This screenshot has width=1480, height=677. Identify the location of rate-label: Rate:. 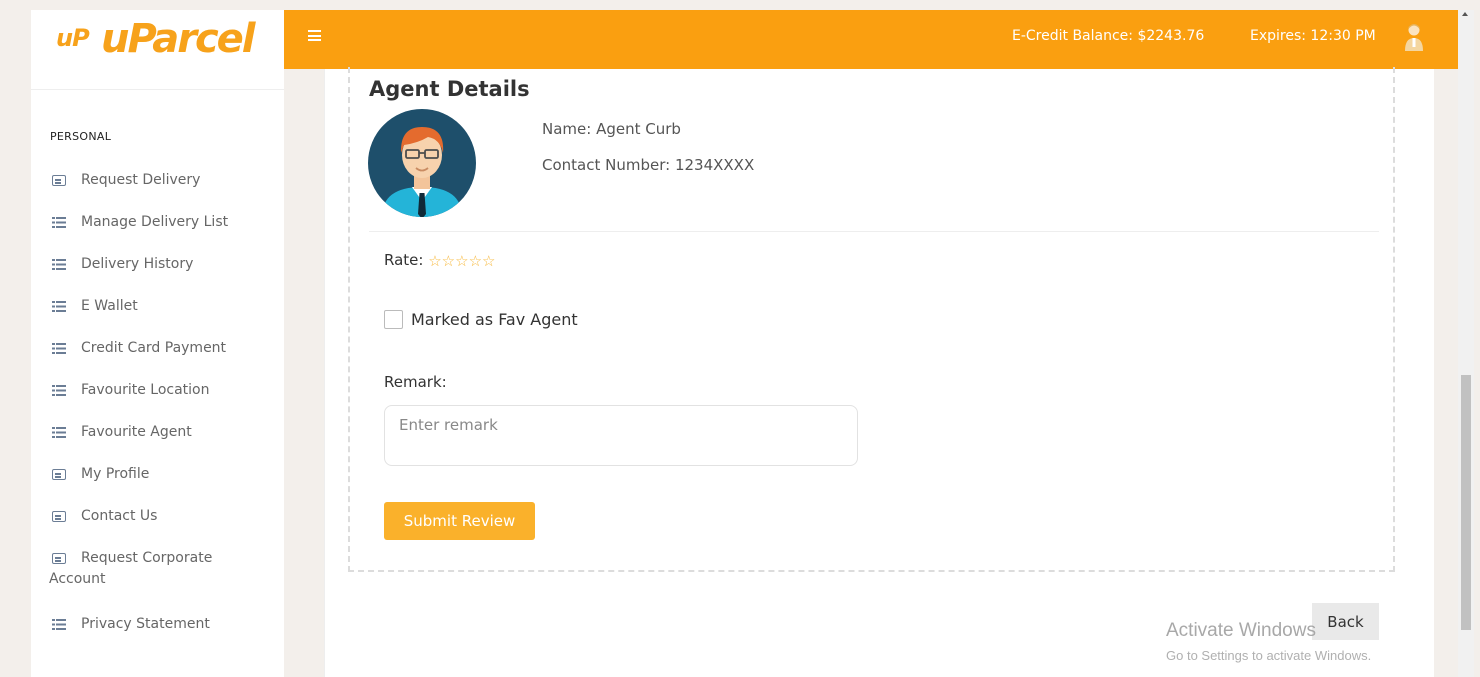
(404, 260).